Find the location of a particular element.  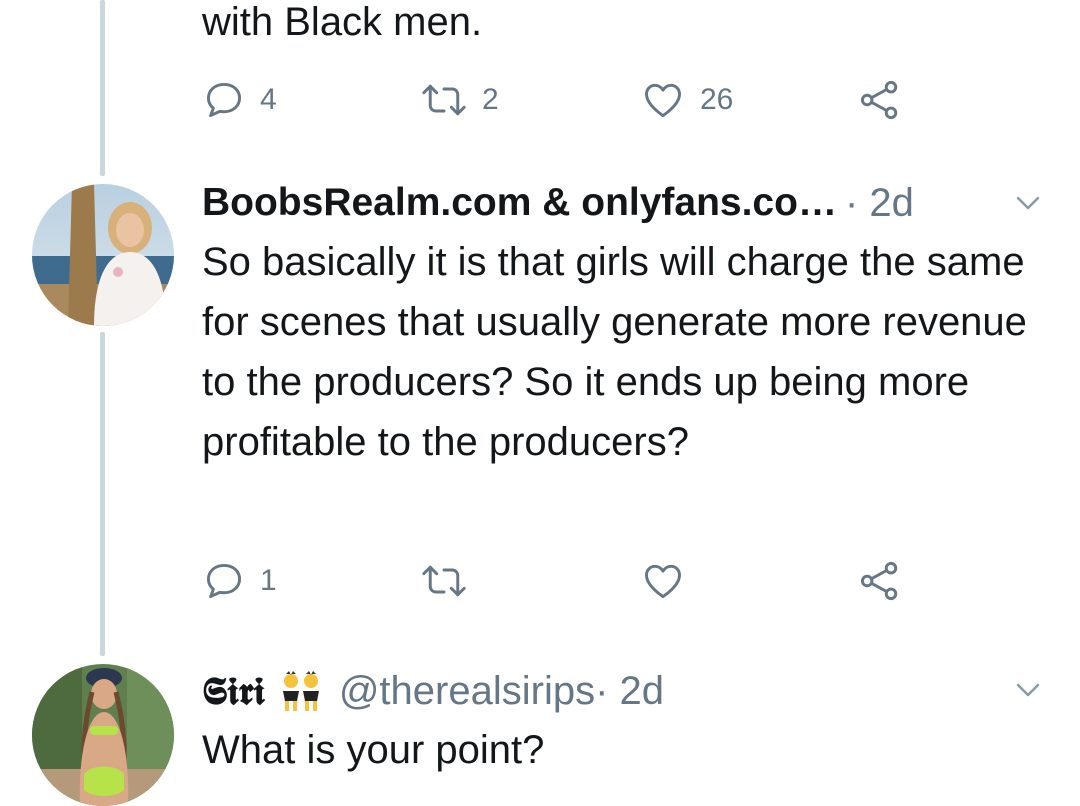

retweet-button is located at coordinates (444, 581).